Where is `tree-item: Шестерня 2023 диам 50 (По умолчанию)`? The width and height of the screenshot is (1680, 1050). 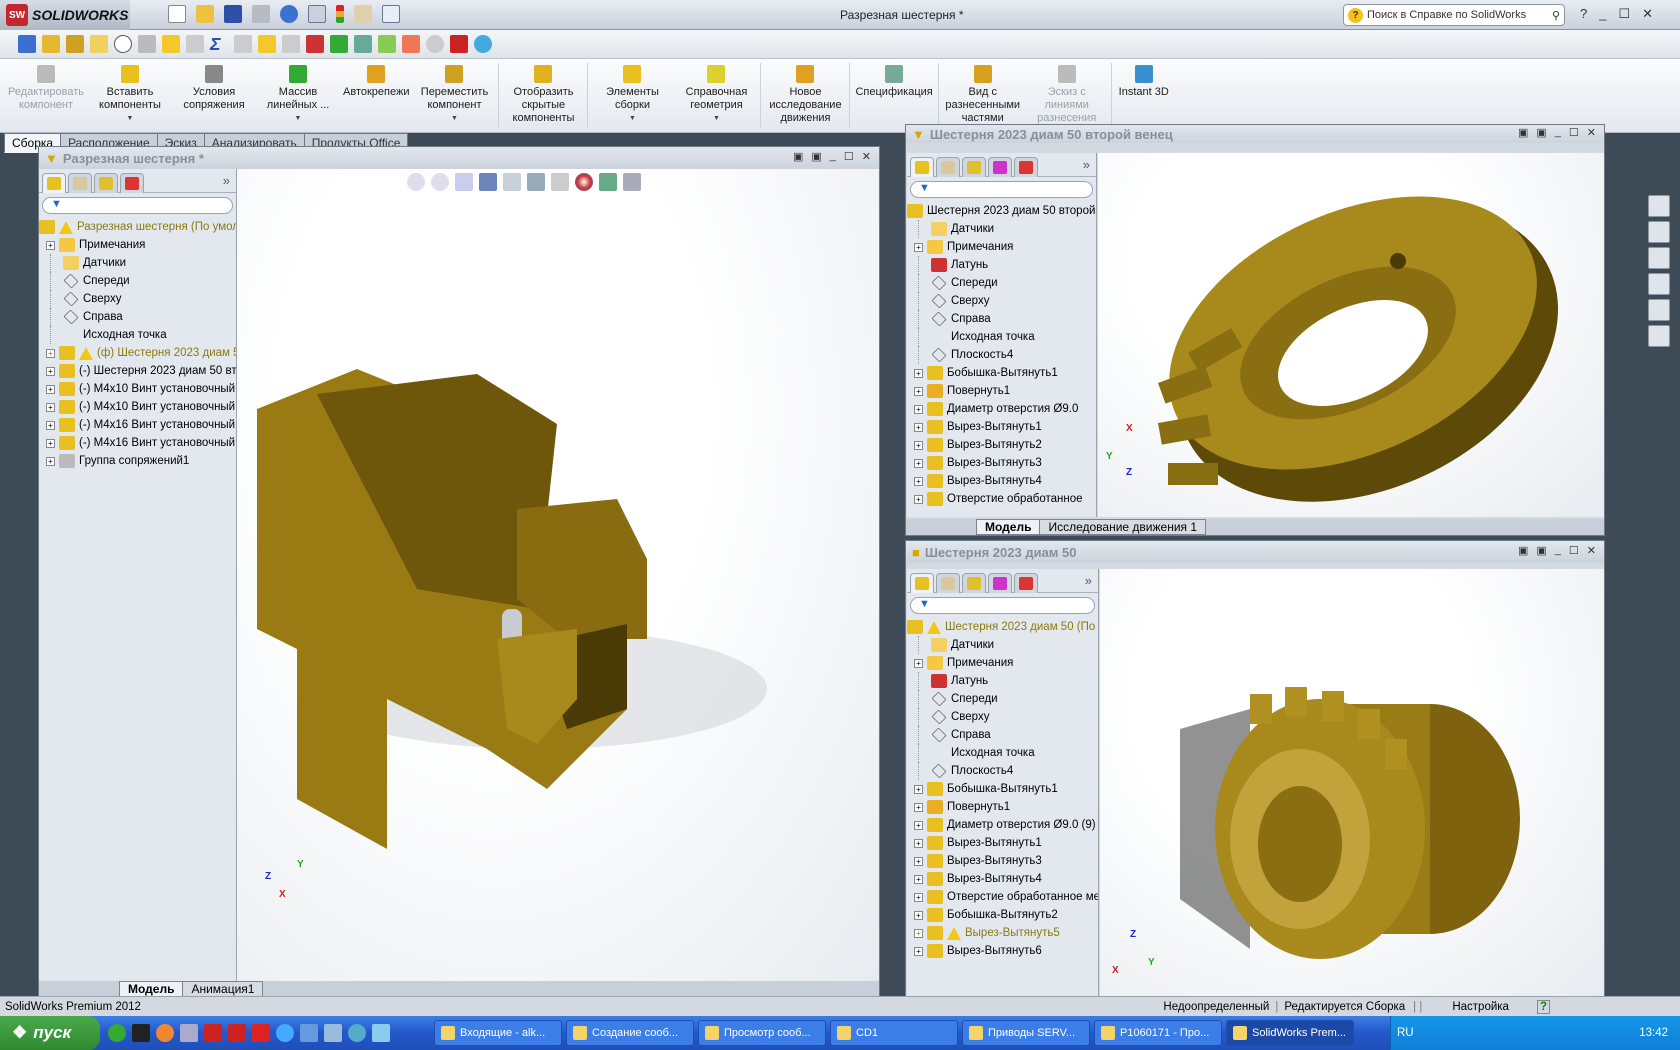 tree-item: Шестерня 2023 диам 50 (По умолчанию) is located at coordinates (1002, 627).